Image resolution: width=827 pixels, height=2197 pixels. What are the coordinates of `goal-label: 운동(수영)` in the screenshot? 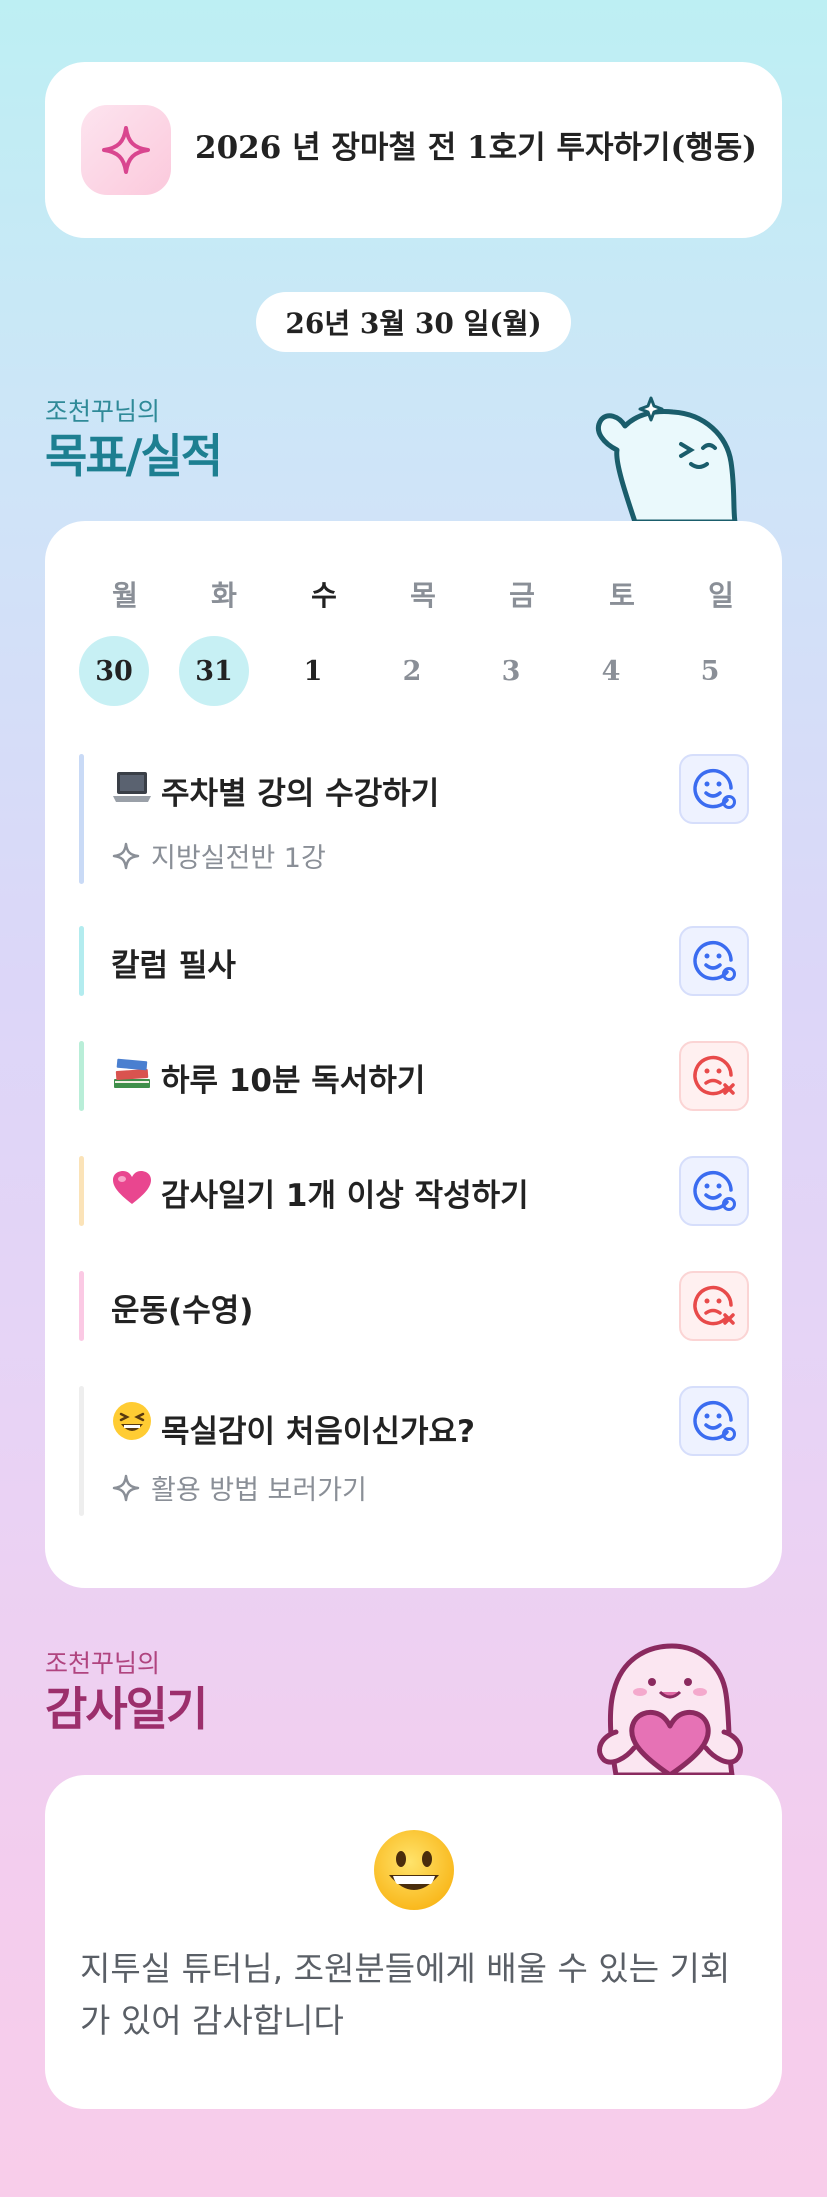 It's located at (182, 1311).